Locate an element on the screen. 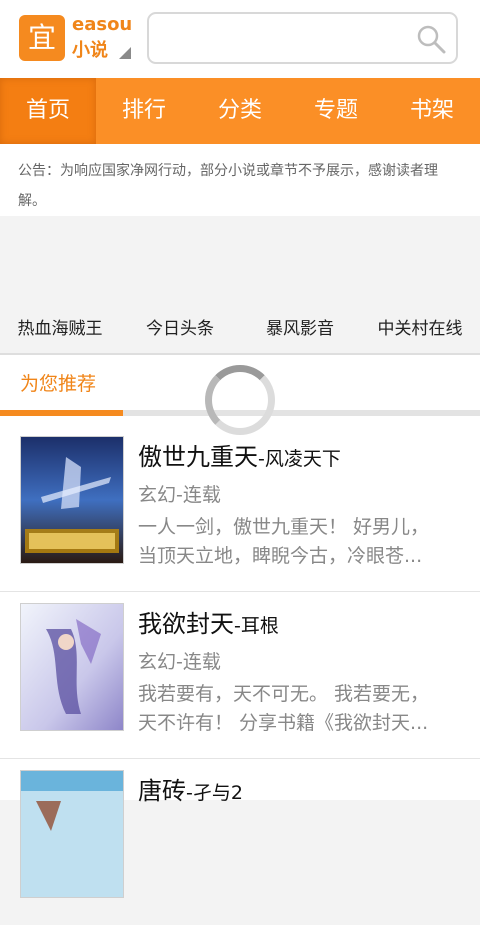 The image size is (480, 925). search-box is located at coordinates (302, 38).